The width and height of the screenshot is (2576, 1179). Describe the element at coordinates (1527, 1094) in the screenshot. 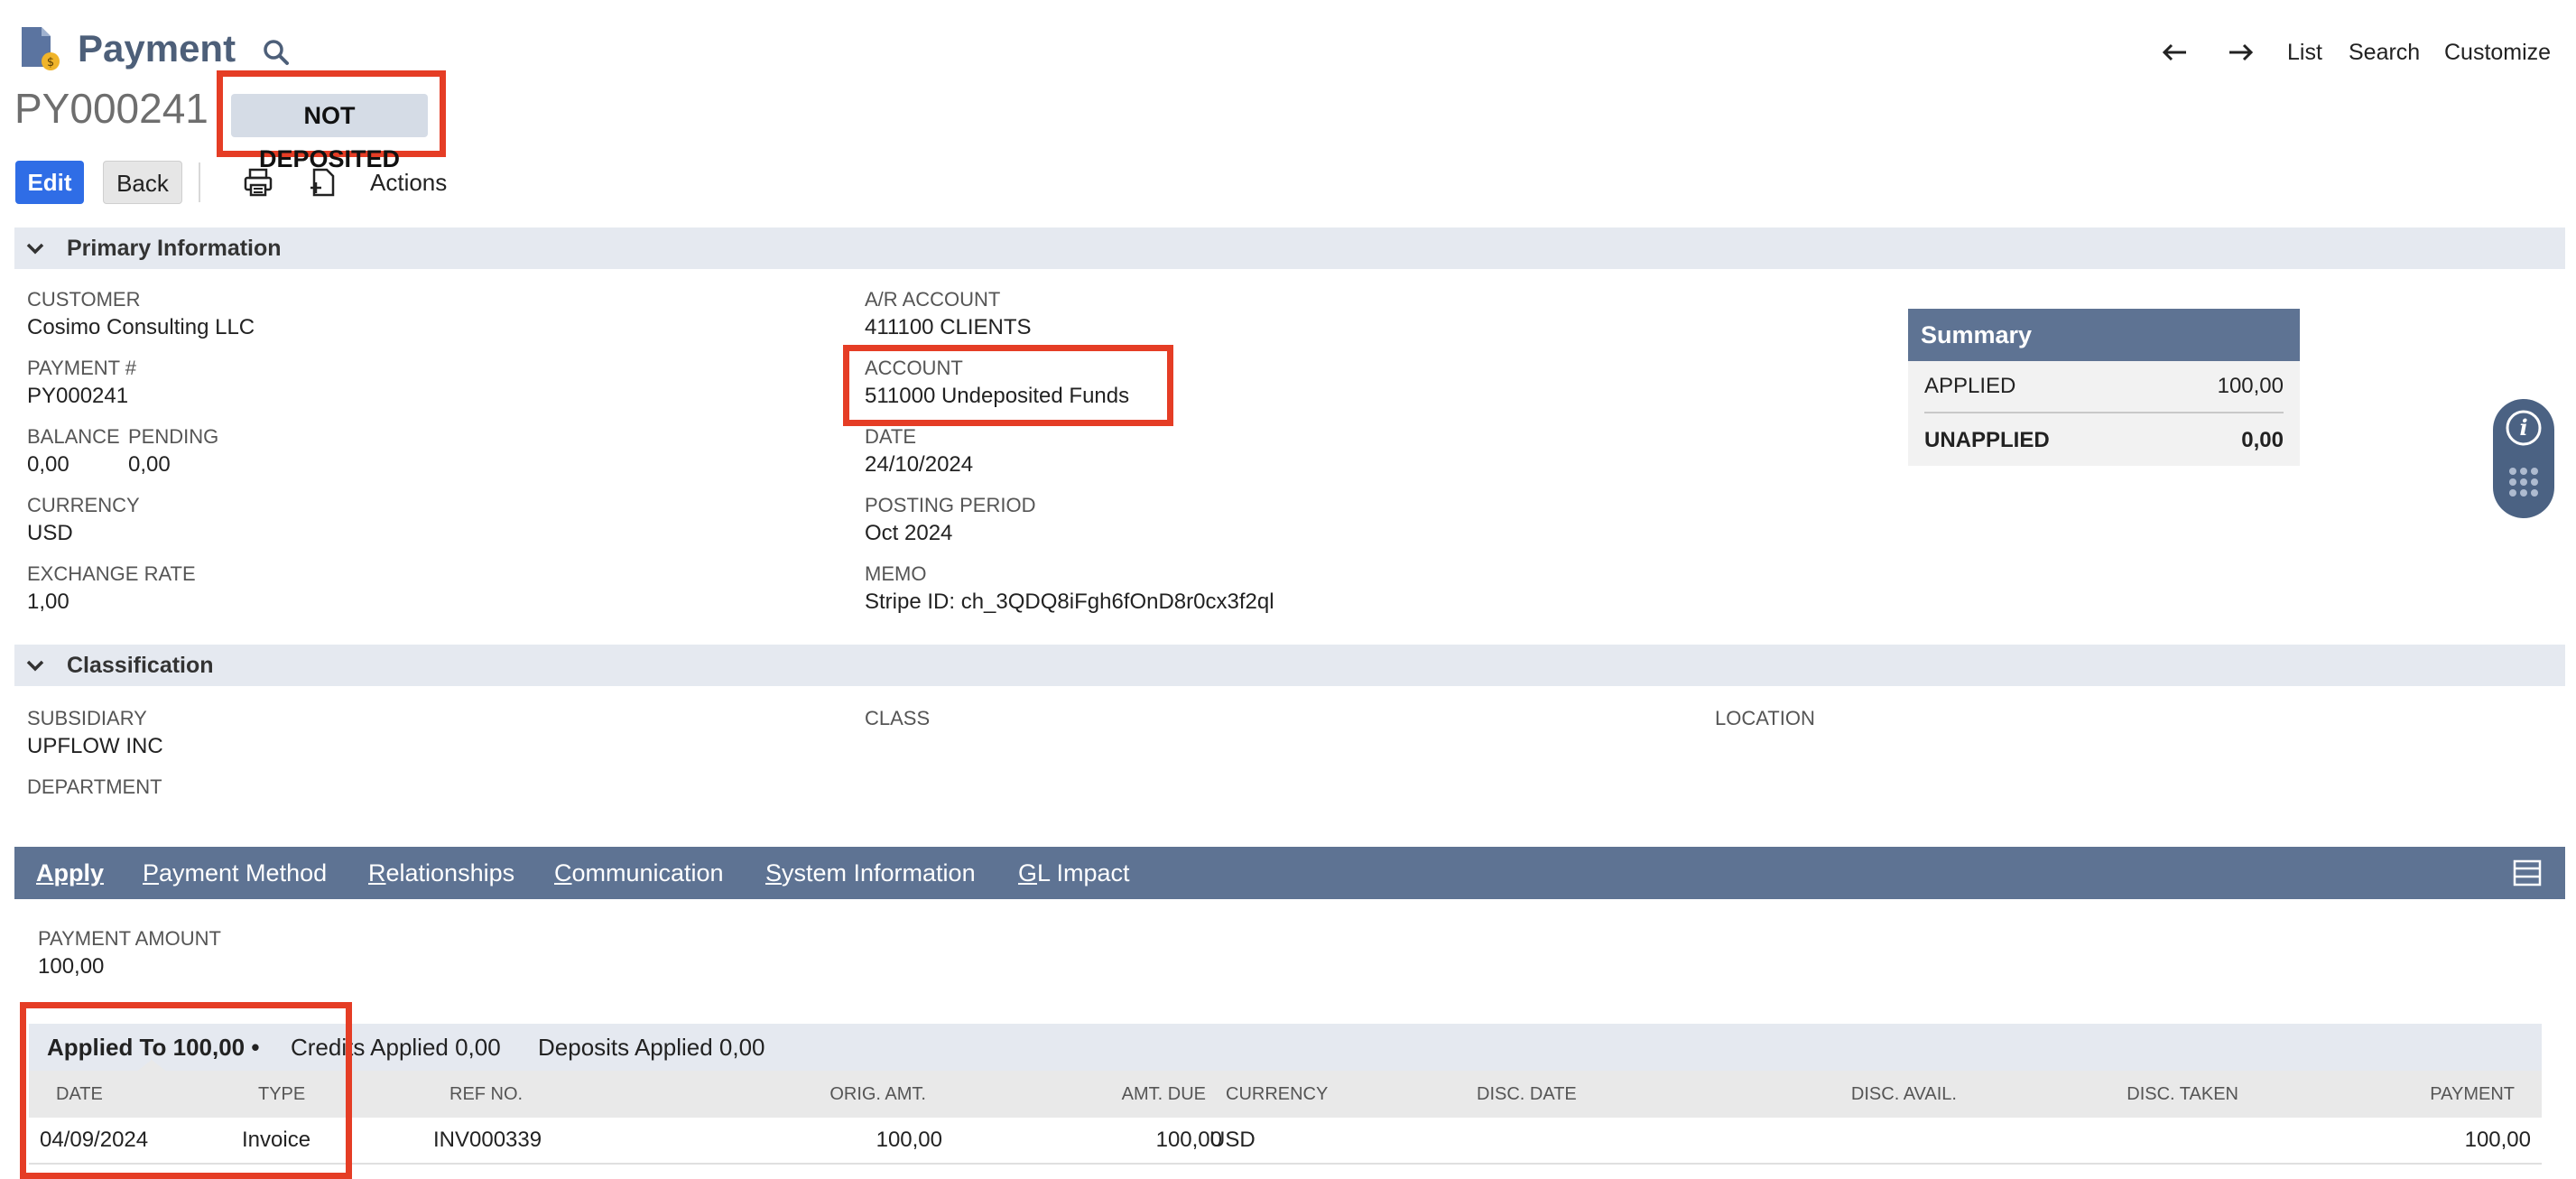

I see `column-disc-date: DISC. DATE` at that location.